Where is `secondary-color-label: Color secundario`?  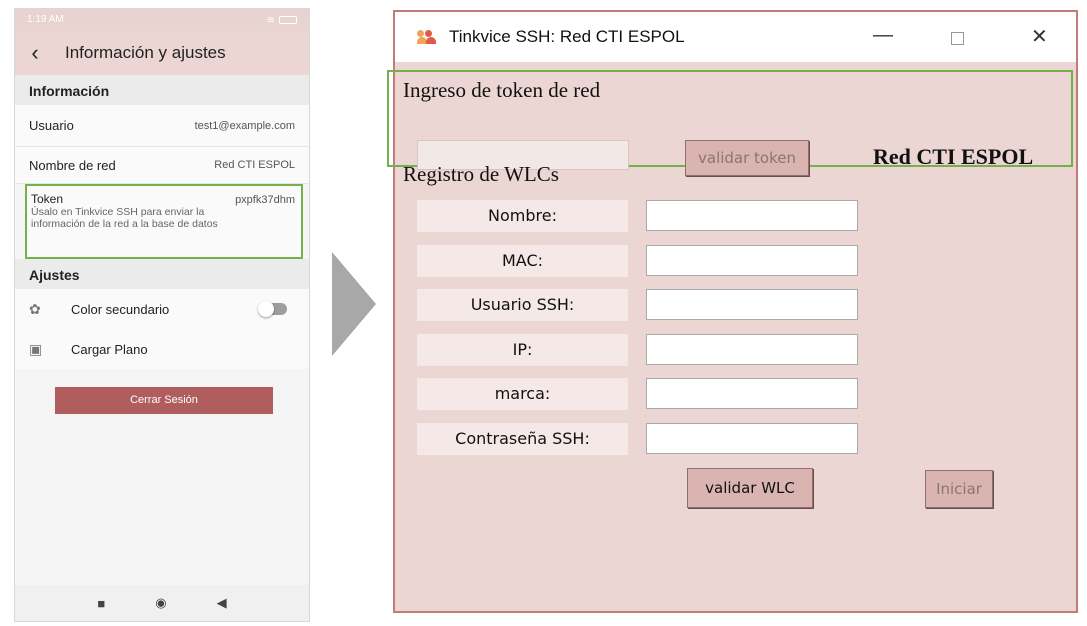
secondary-color-label: Color secundario is located at coordinates (120, 309).